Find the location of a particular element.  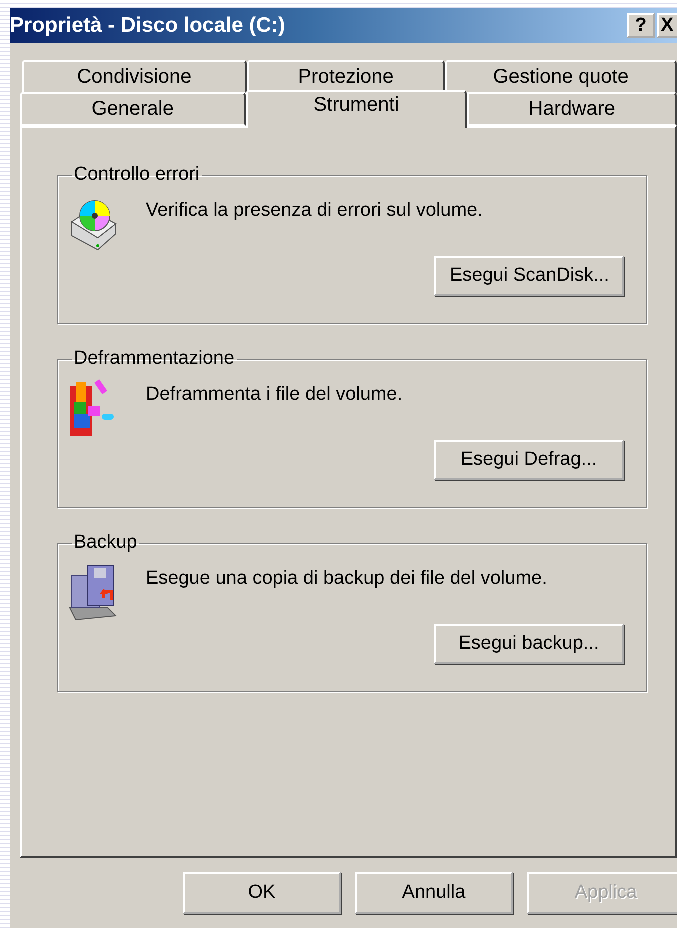

group-title: Deframmentazione is located at coordinates (154, 359).